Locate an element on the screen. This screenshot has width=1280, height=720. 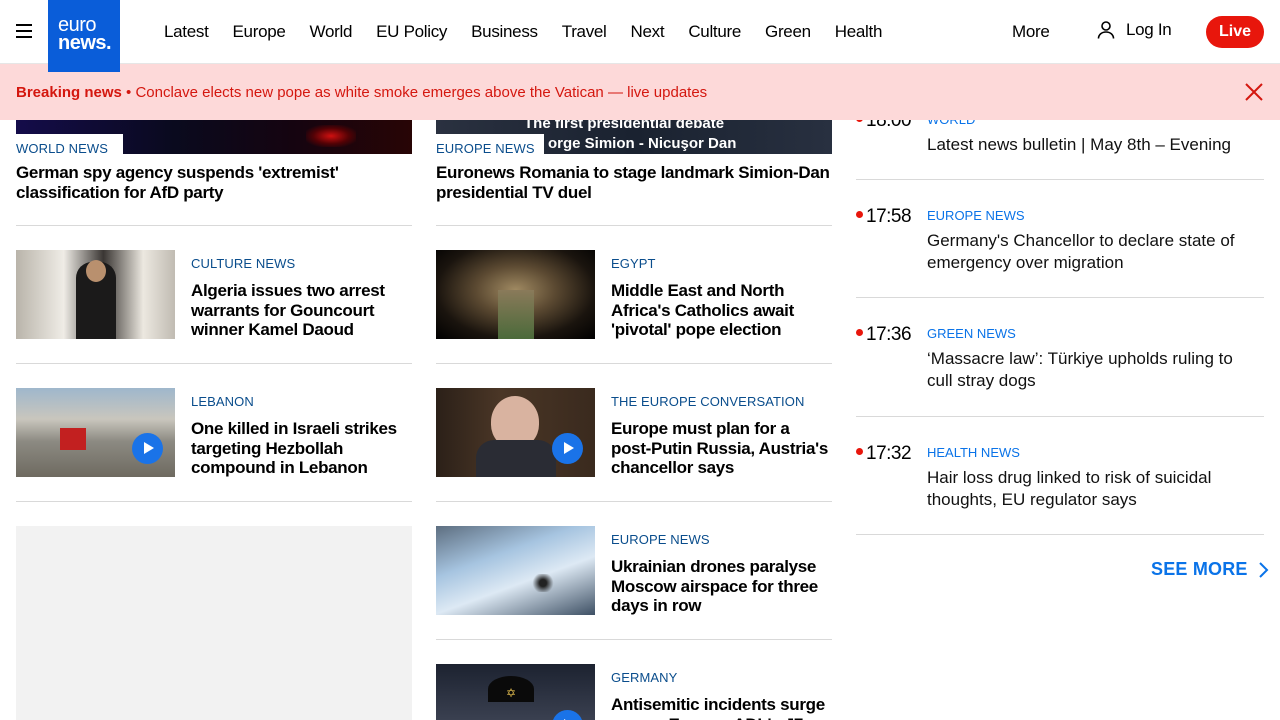
article-kicker: LEBANON is located at coordinates (301, 401).